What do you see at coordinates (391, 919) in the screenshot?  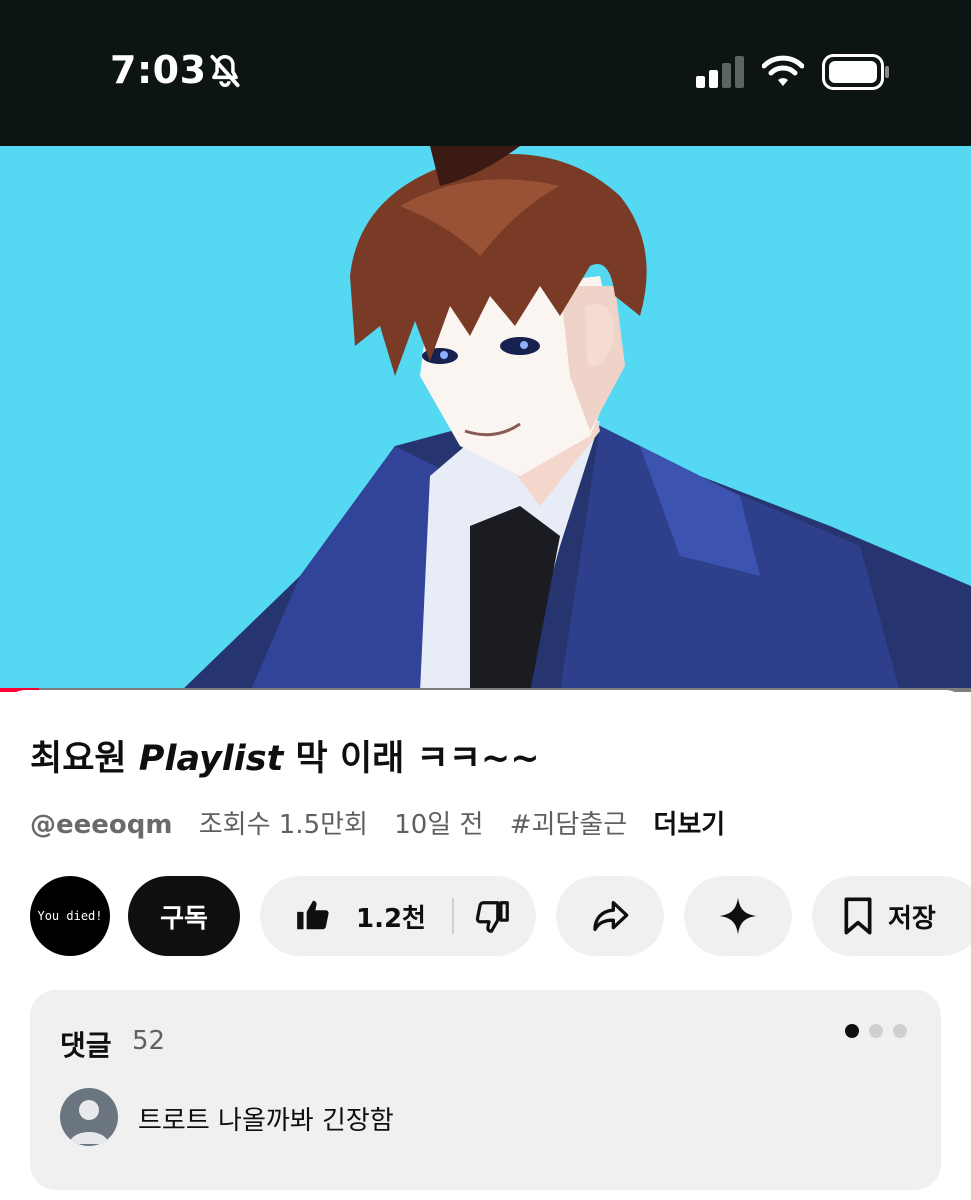 I see `like-count: 1.2천` at bounding box center [391, 919].